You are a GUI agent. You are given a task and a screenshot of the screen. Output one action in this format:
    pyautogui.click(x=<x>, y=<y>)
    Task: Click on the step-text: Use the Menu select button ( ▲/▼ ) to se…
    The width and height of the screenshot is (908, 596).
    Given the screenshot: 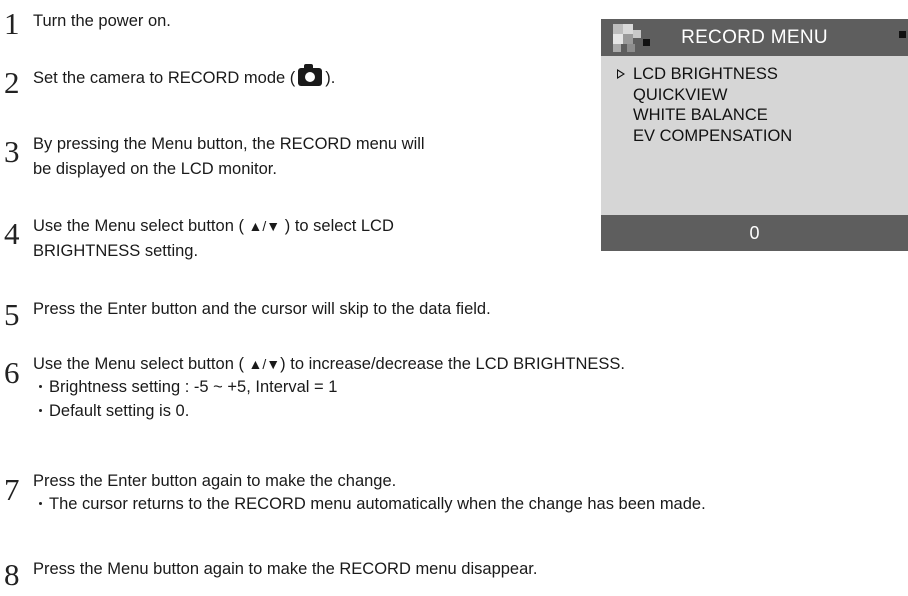 What is the action you would take?
    pyautogui.click(x=213, y=239)
    